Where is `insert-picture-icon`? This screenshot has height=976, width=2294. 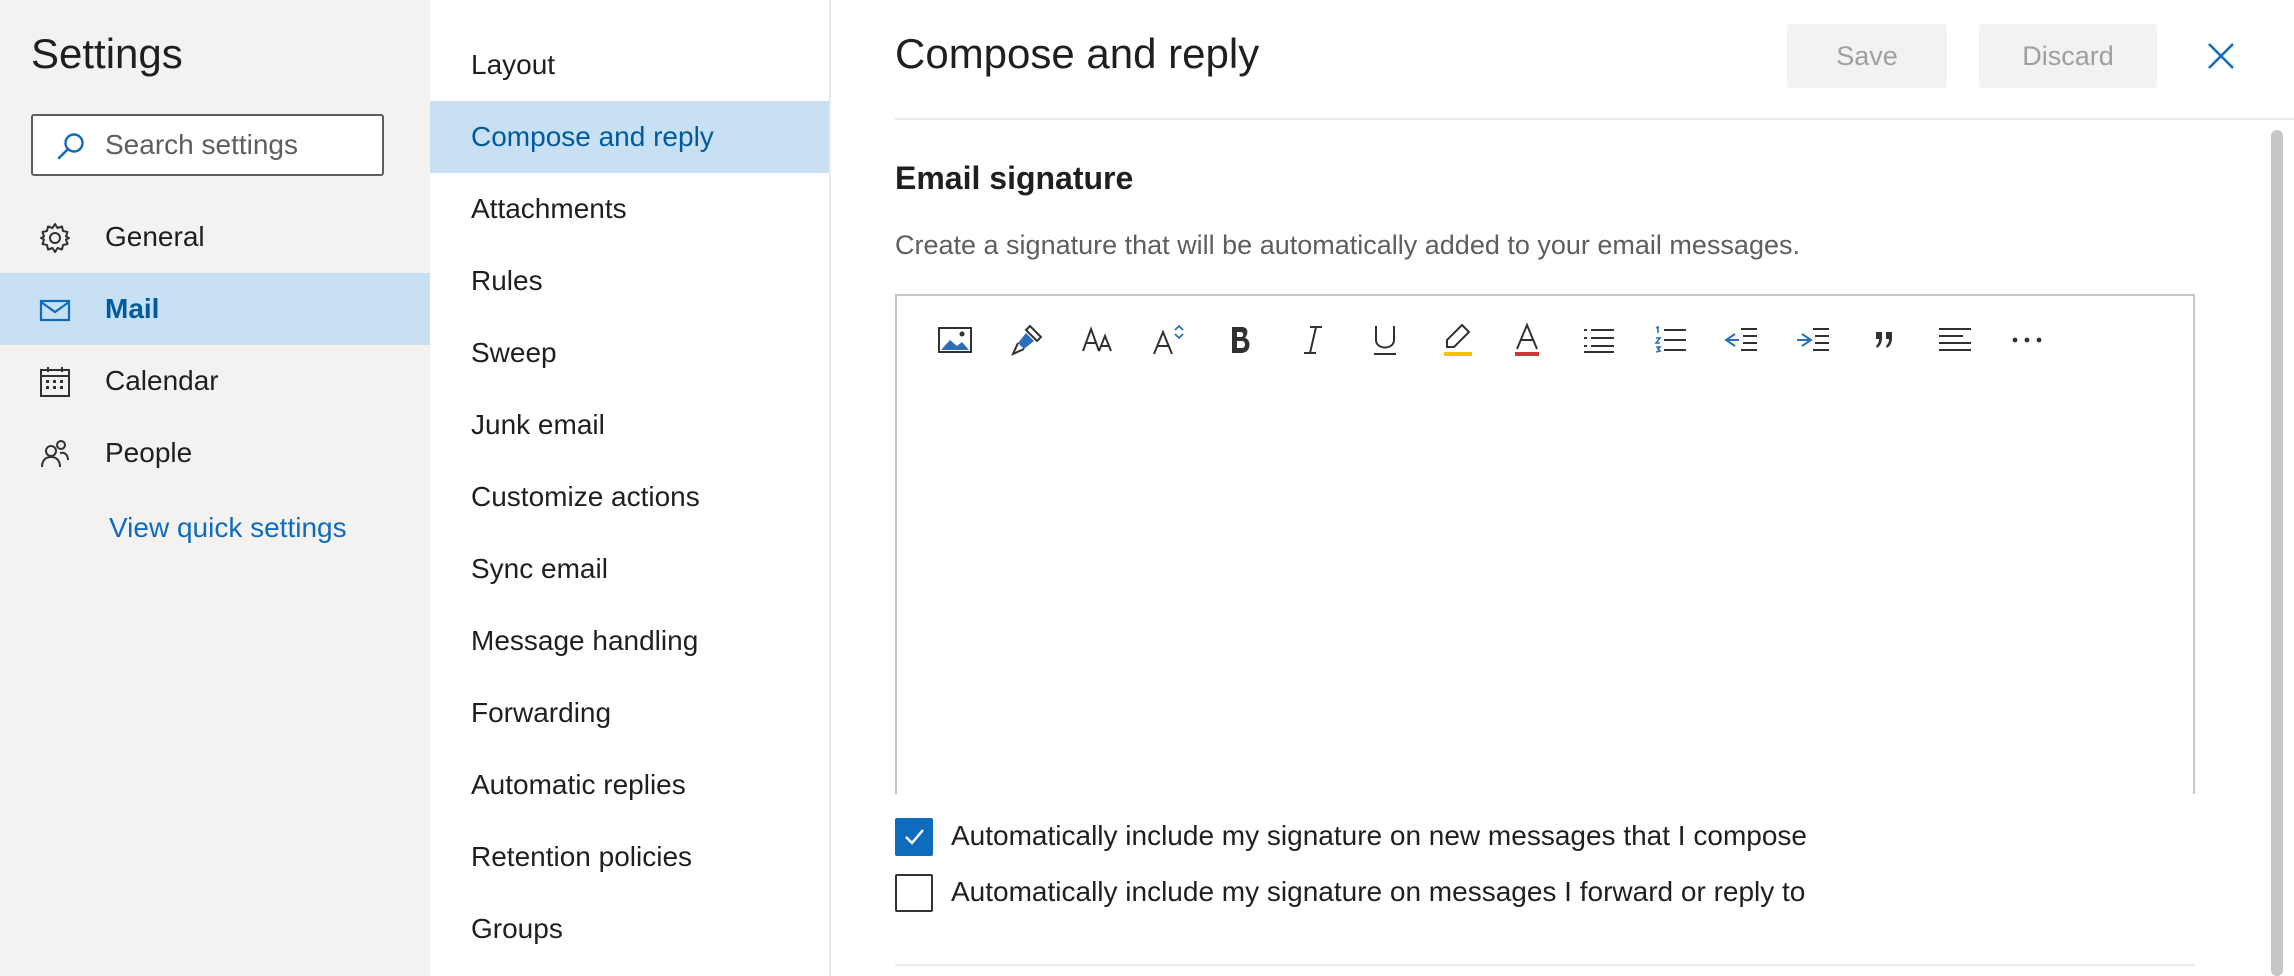
insert-picture-icon is located at coordinates (955, 340).